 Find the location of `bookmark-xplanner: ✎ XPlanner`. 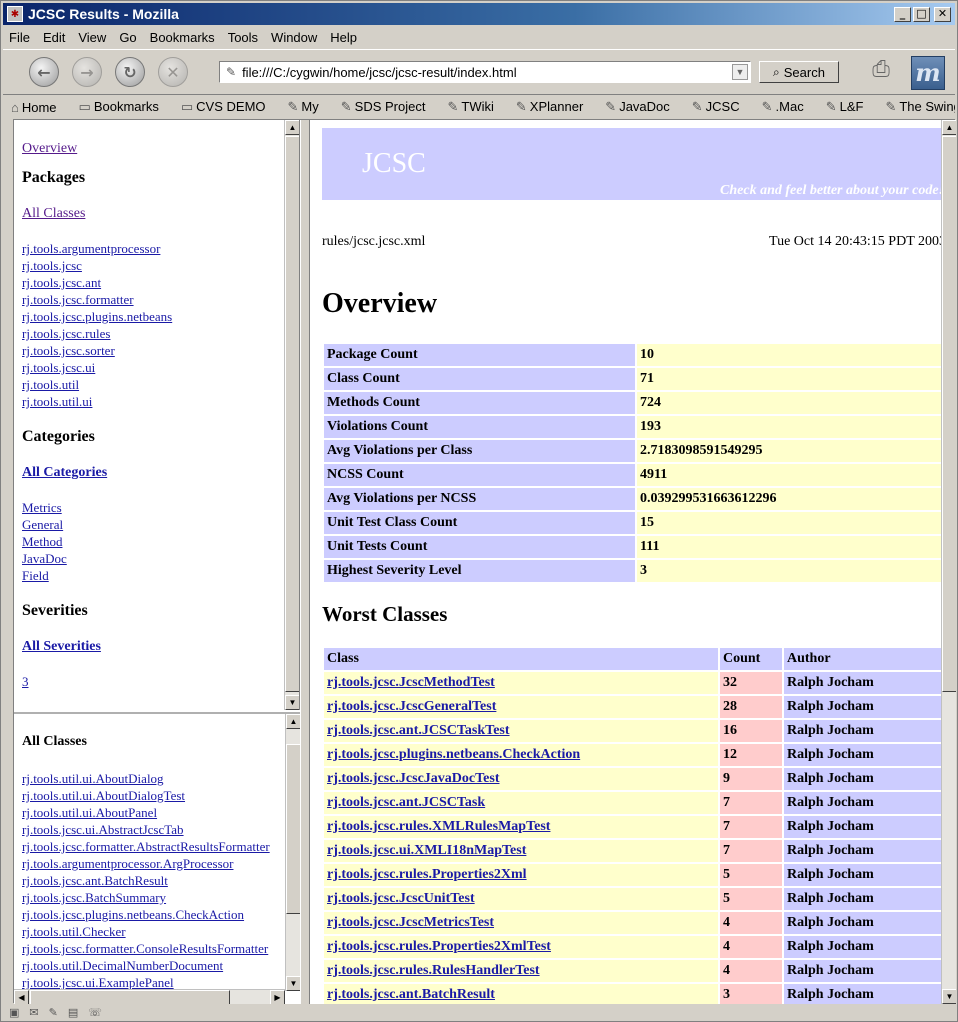

bookmark-xplanner: ✎ XPlanner is located at coordinates (555, 107).